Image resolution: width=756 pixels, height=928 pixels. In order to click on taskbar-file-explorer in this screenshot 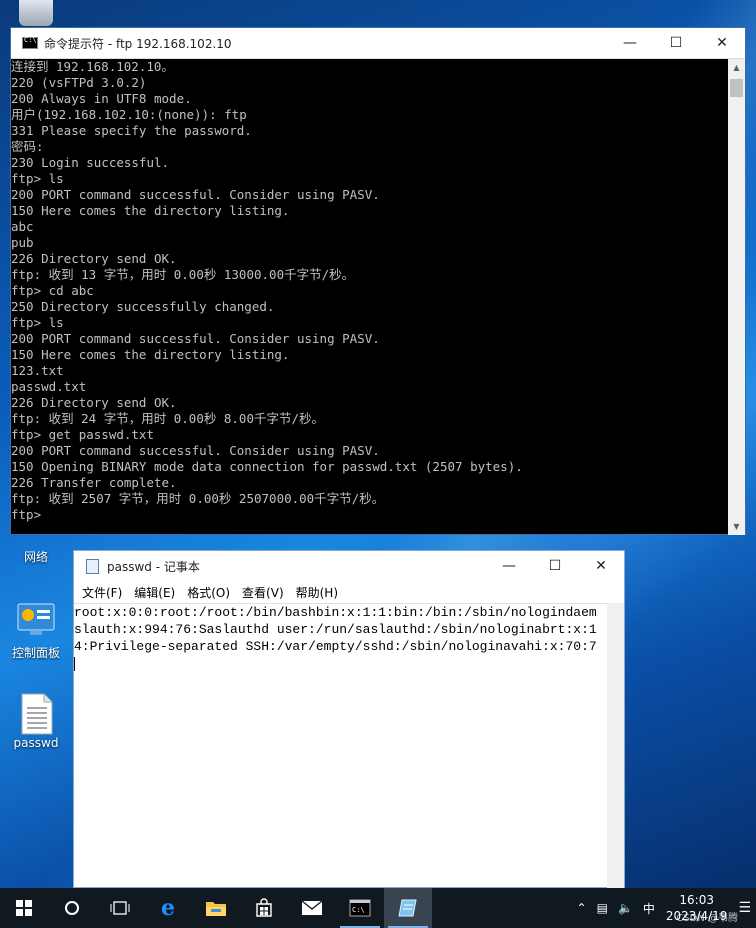, I will do `click(216, 908)`.